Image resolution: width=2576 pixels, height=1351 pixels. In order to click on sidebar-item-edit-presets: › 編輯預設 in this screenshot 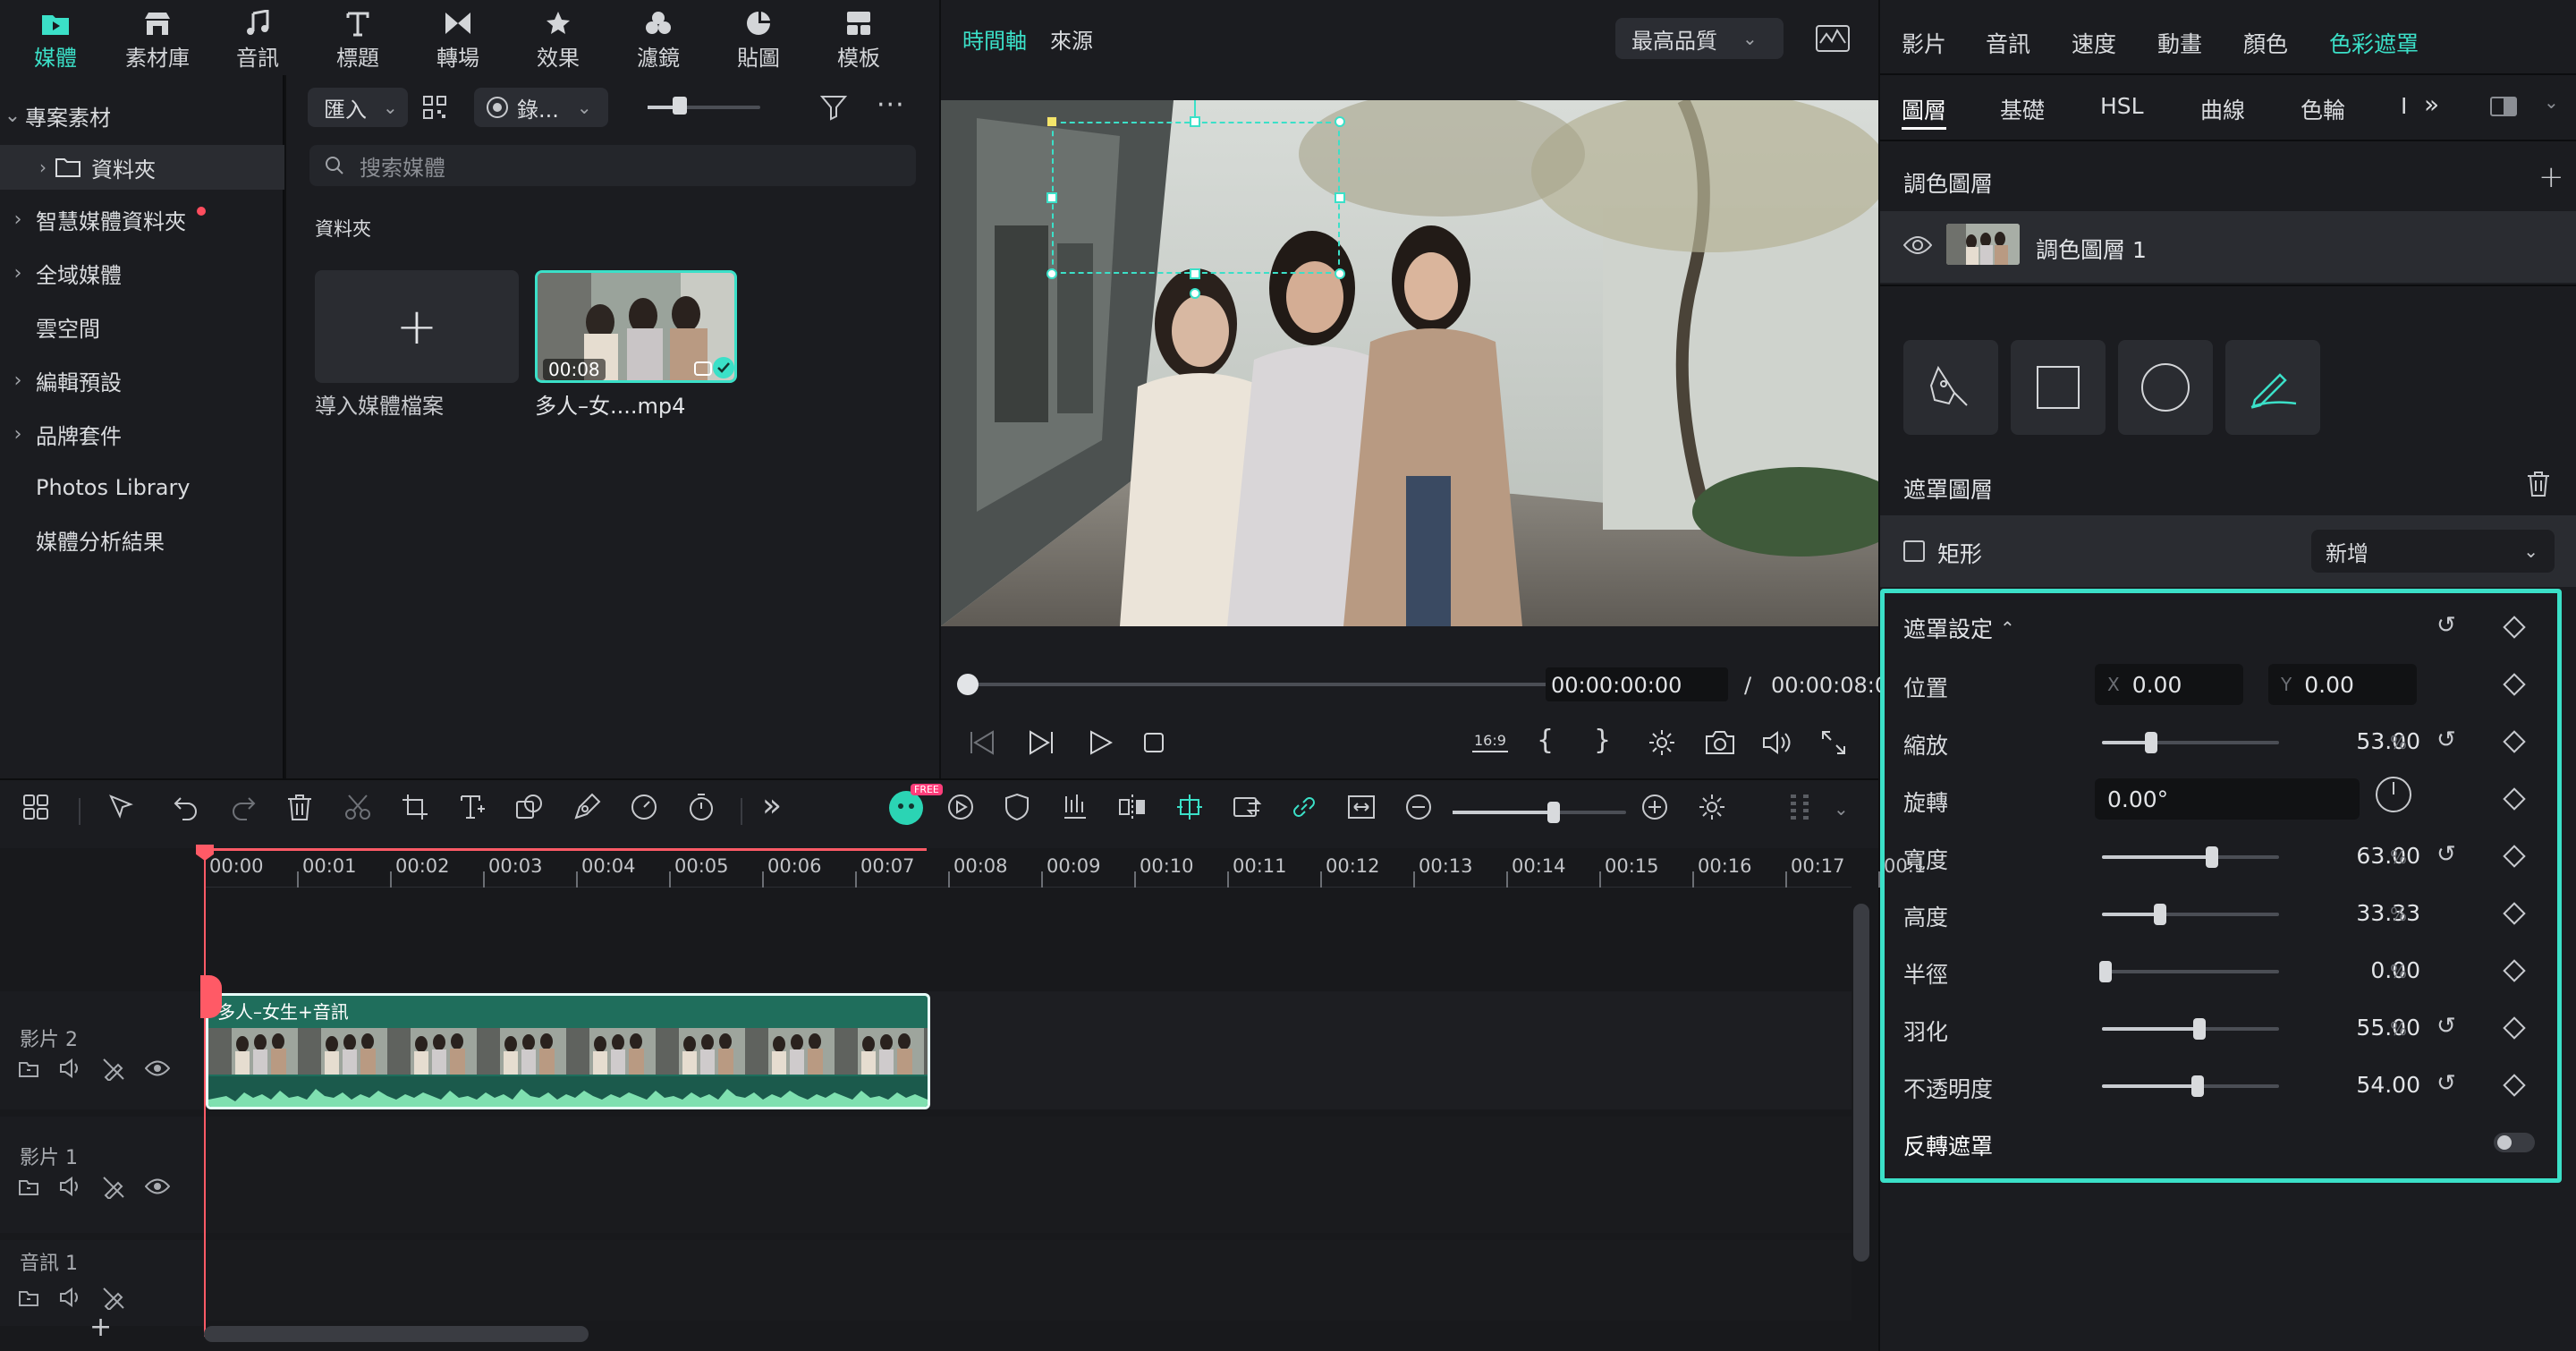, I will do `click(142, 380)`.